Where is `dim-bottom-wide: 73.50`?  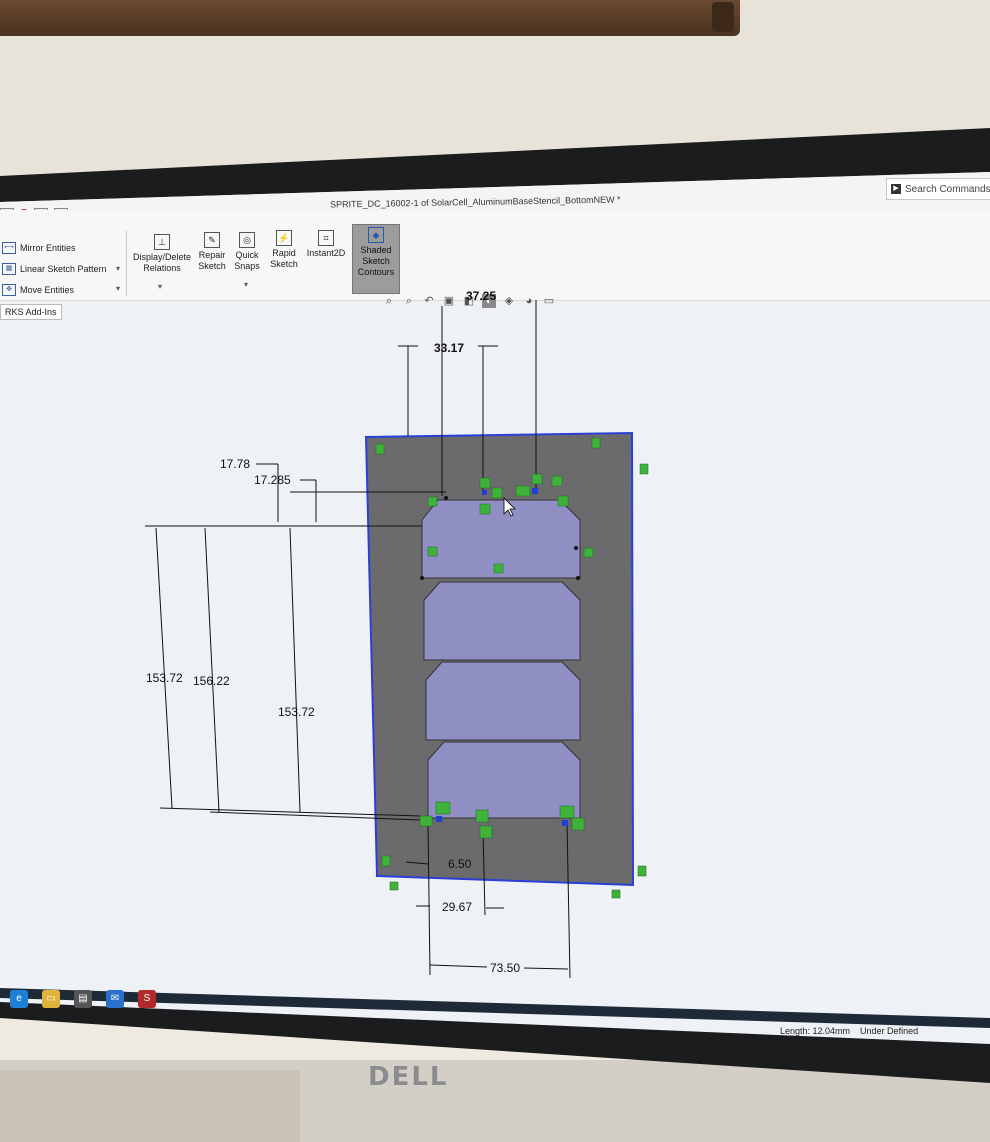
dim-bottom-wide: 73.50 is located at coordinates (505, 968).